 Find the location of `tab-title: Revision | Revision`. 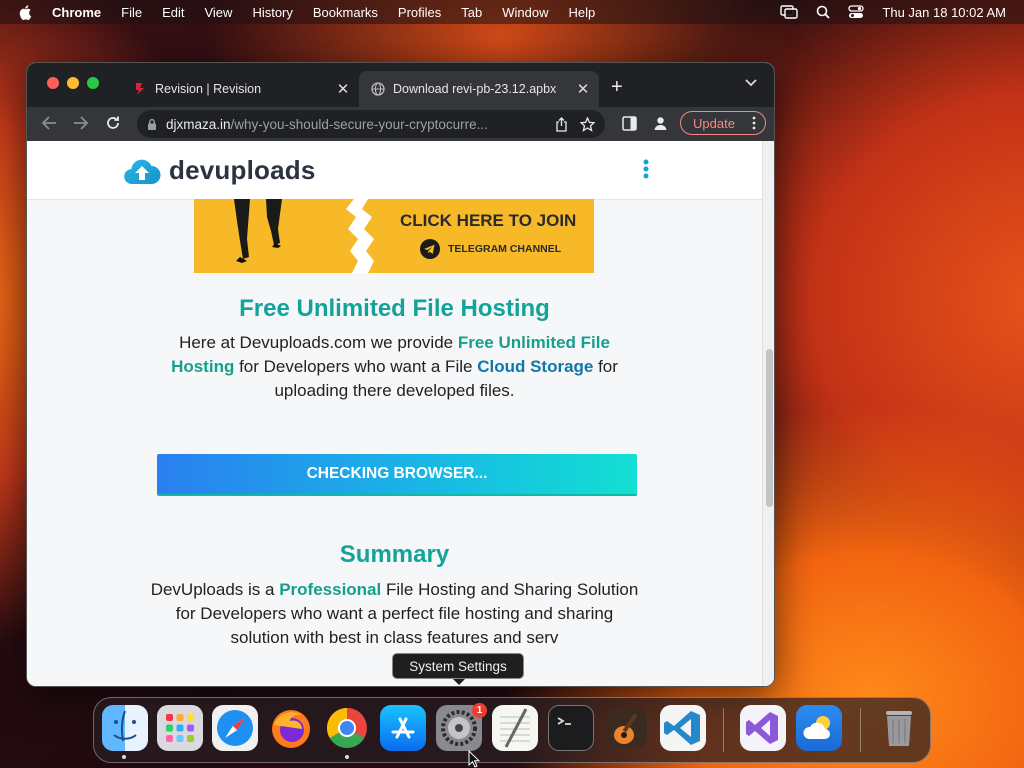

tab-title: Revision | Revision is located at coordinates (208, 89).